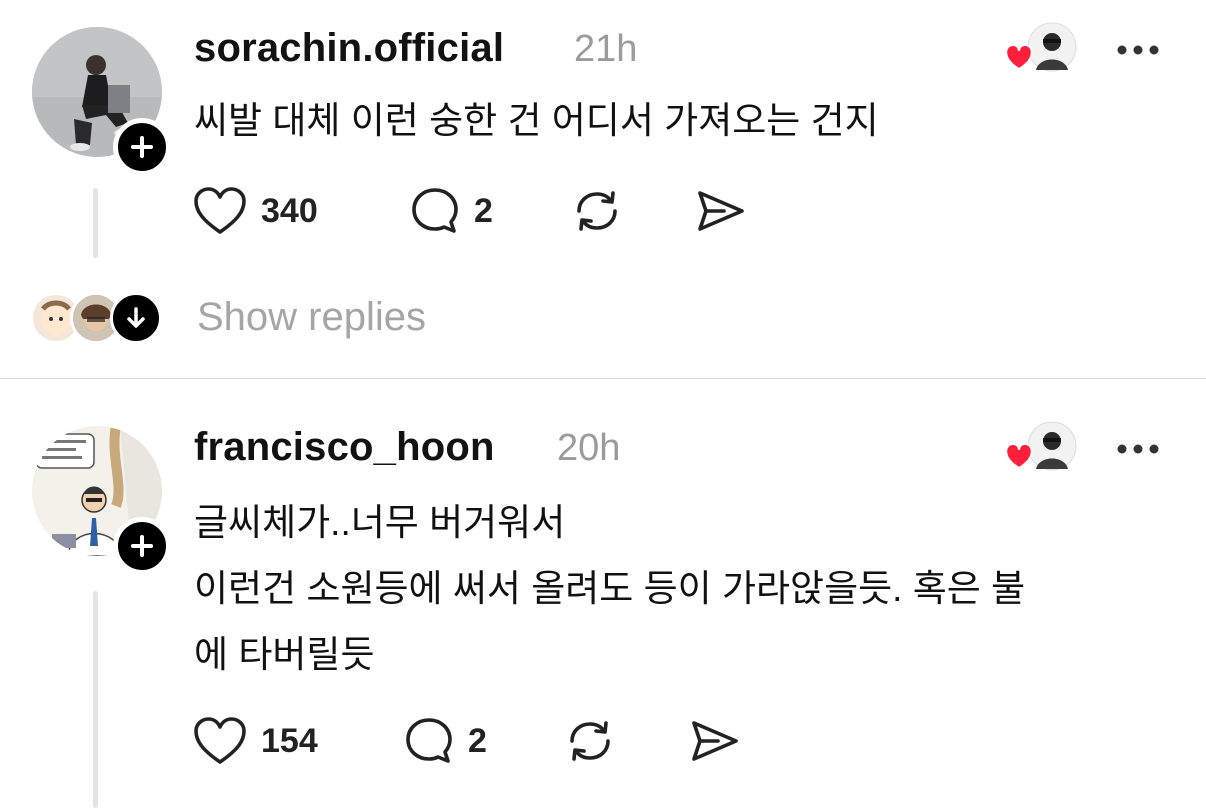 The width and height of the screenshot is (1206, 808). I want to click on post-text-line: 이런건 소원등에 써서 올려도 등이 가라앉을듯. 혹은 불, so click(610, 588).